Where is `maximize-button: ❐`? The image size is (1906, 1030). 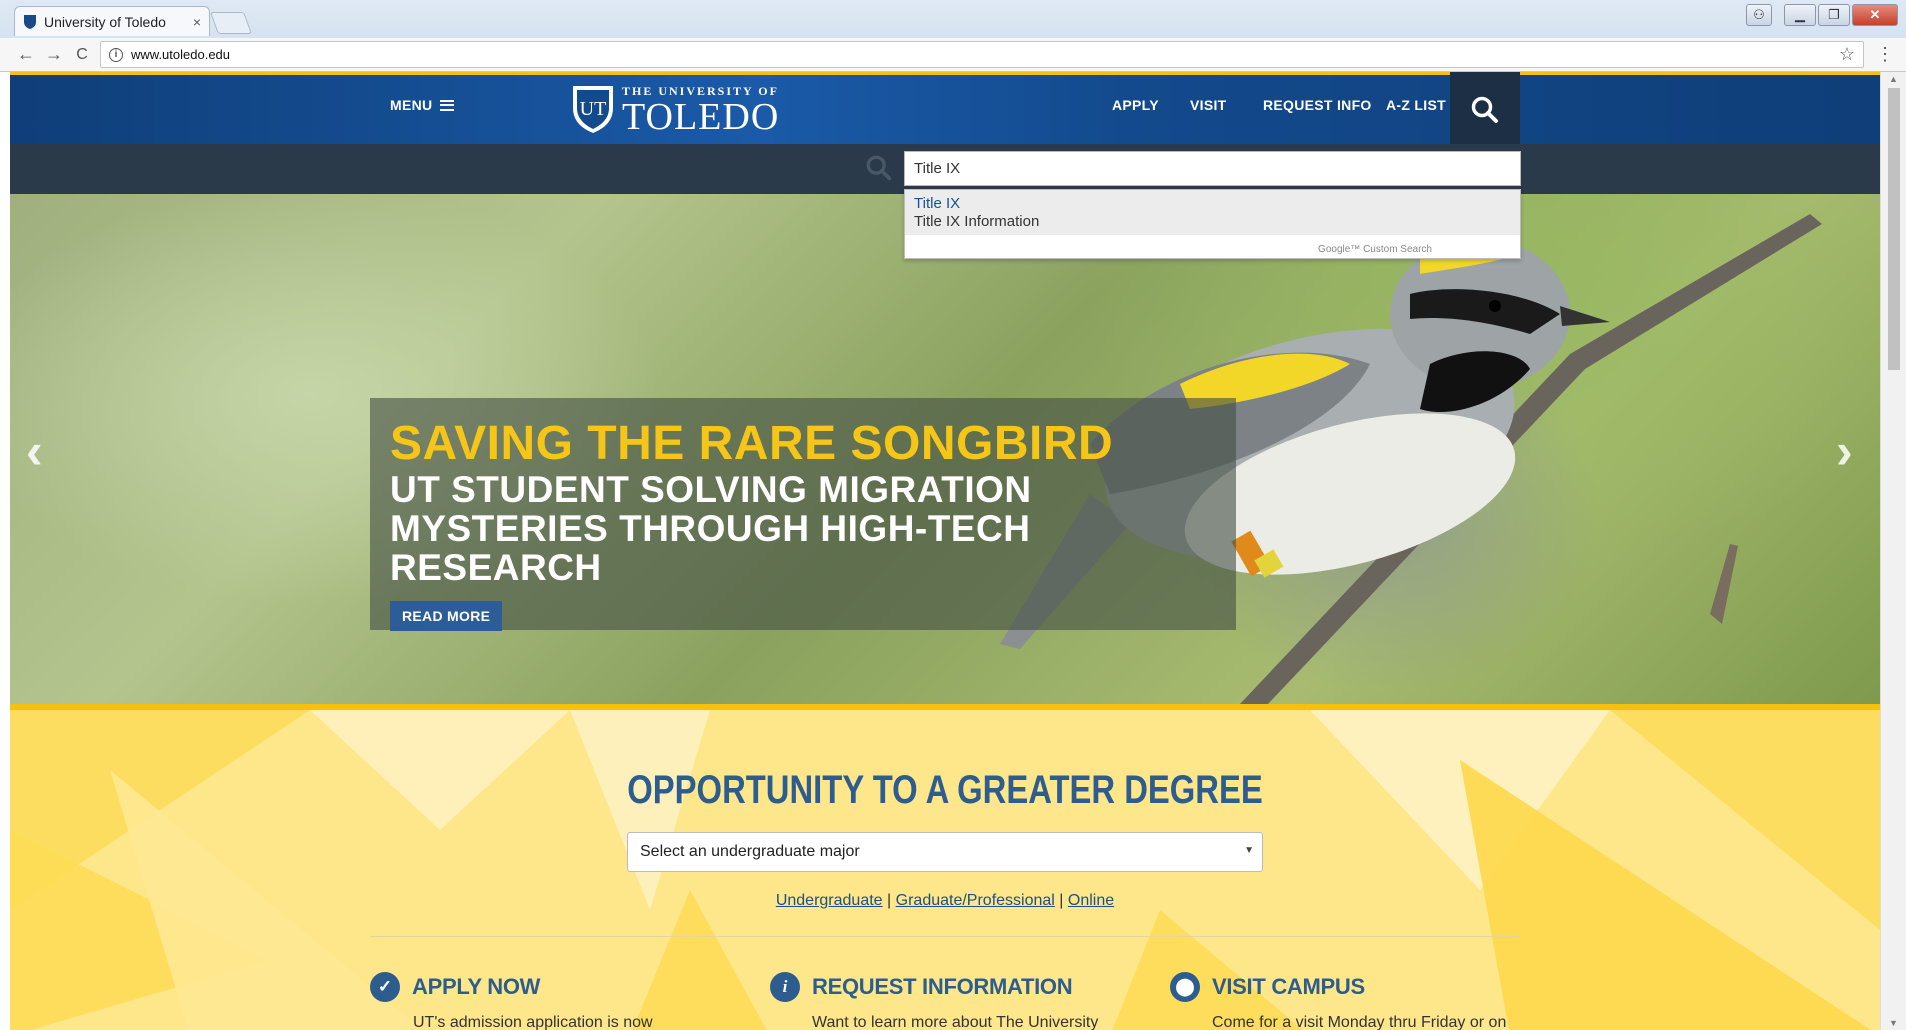
maximize-button: ❐ is located at coordinates (1834, 15).